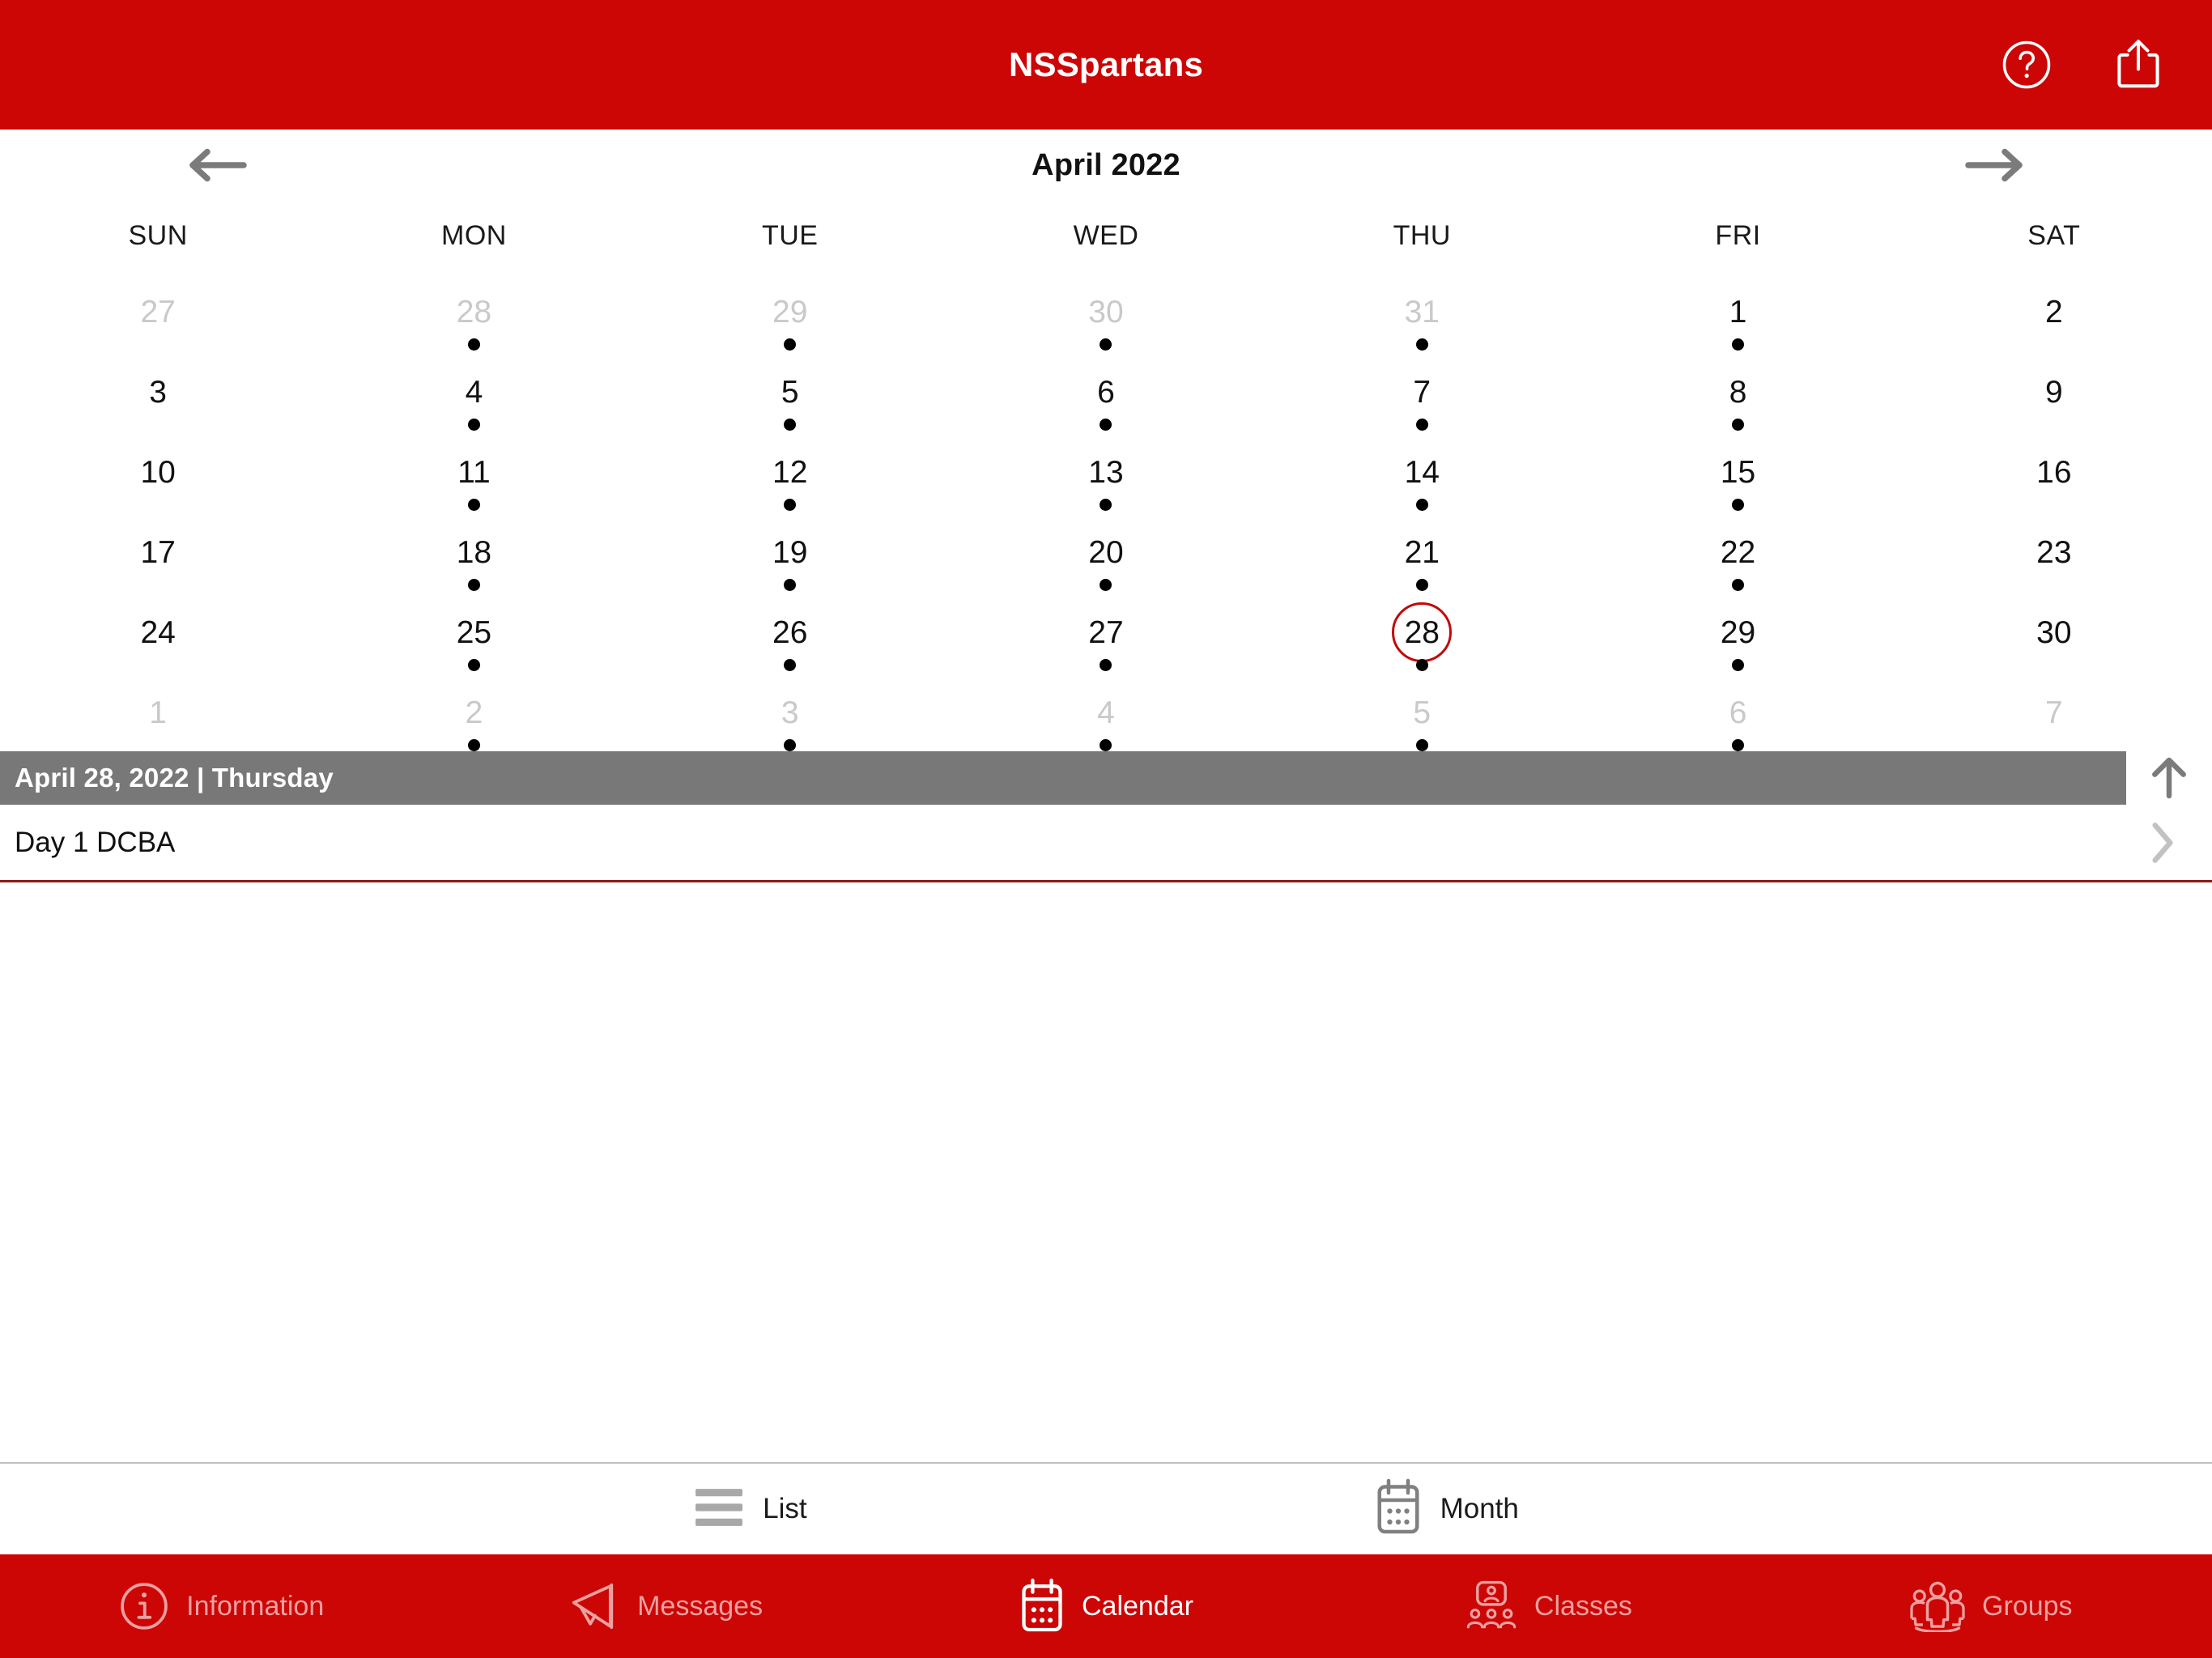 The width and height of the screenshot is (2212, 1658). What do you see at coordinates (1995, 165) in the screenshot?
I see `next-month-arrow-icon` at bounding box center [1995, 165].